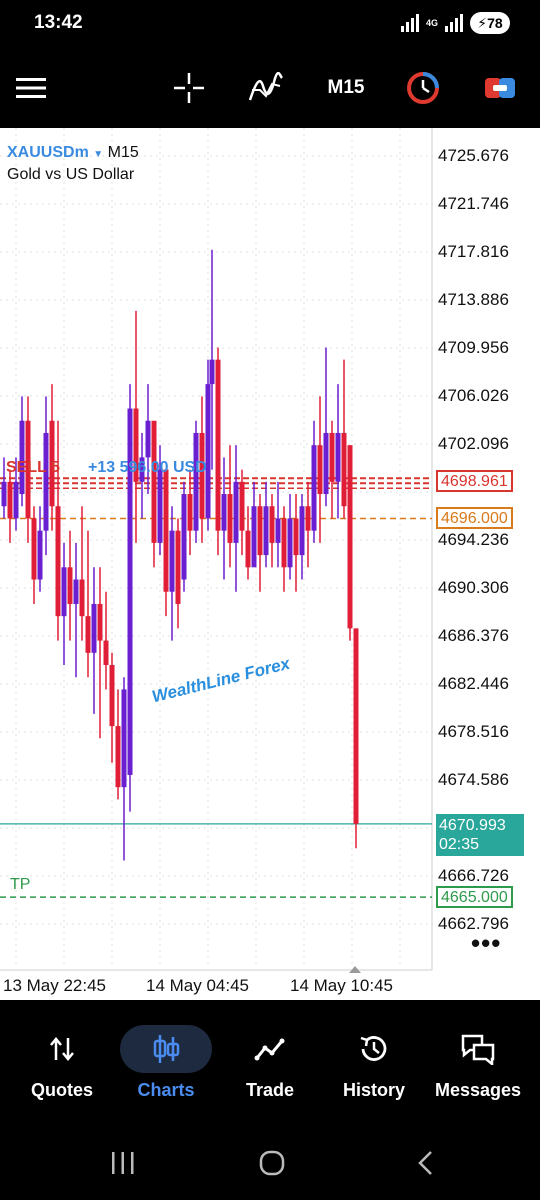 The image size is (540, 1200). I want to click on nav-charts: Charts, so click(166, 1069).